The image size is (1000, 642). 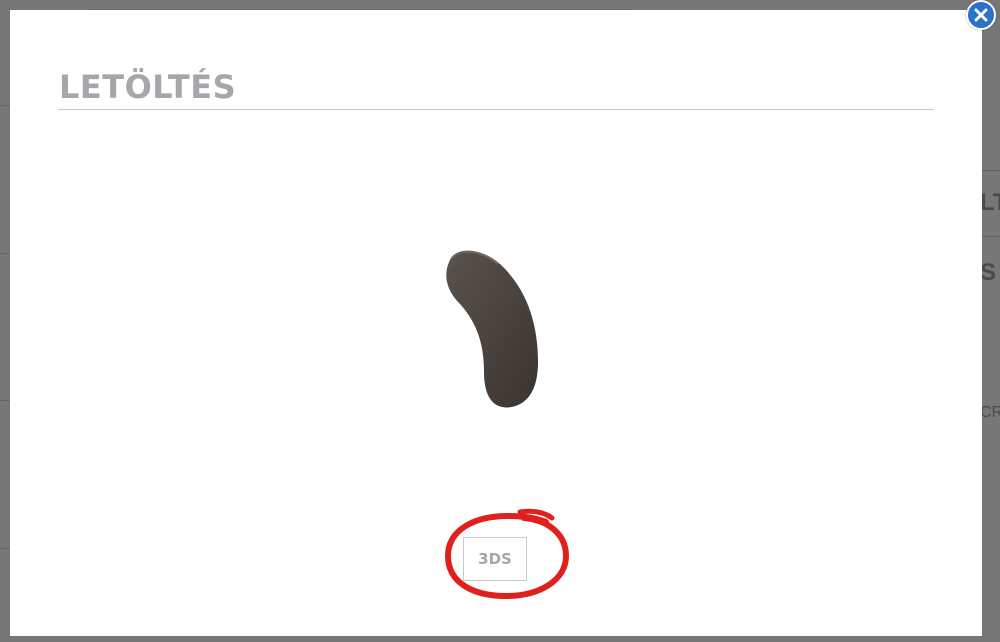 I want to click on background-text-fragment: CR, so click(x=990, y=412).